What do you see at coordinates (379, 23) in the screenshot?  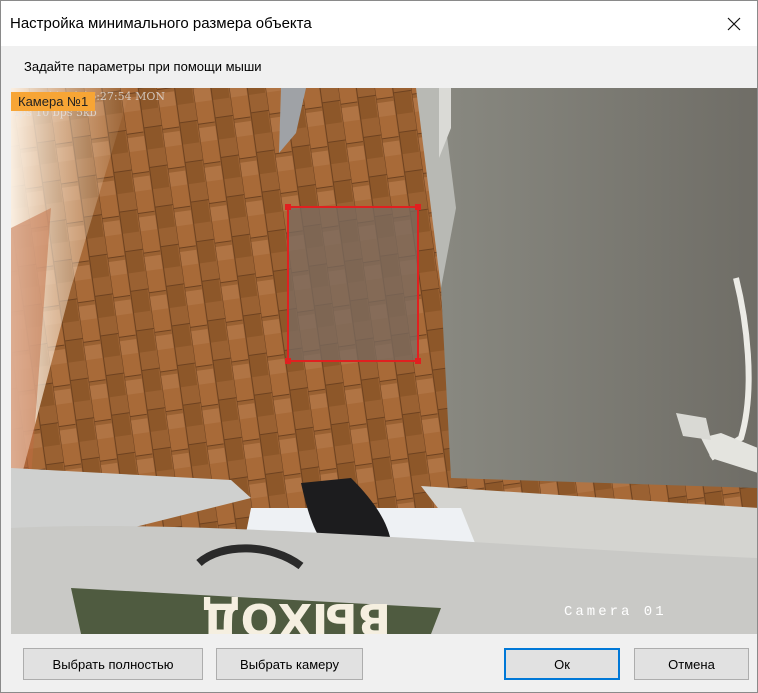 I see `title-bar: Настройка минимального размера объекта` at bounding box center [379, 23].